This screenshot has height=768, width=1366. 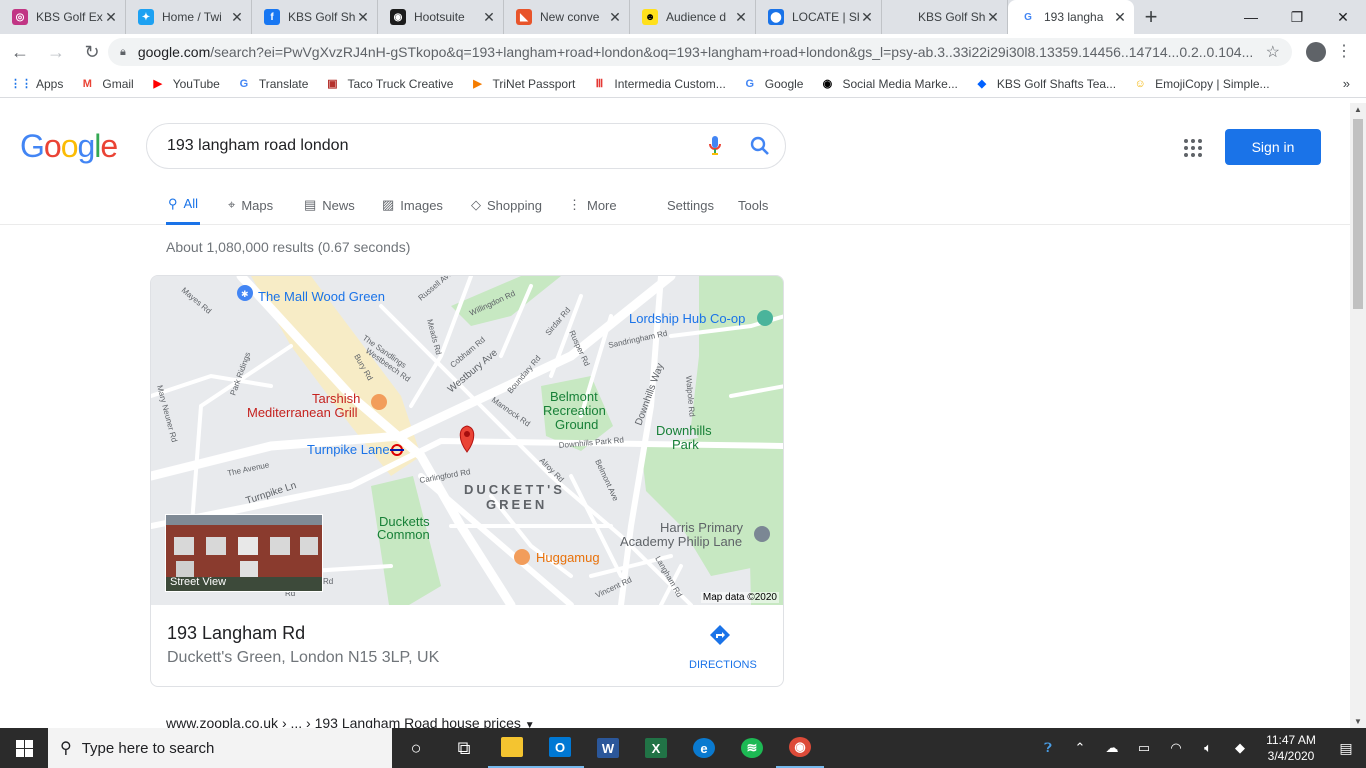 What do you see at coordinates (1358, 721) in the screenshot?
I see `scroll-down-icon: ▼` at bounding box center [1358, 721].